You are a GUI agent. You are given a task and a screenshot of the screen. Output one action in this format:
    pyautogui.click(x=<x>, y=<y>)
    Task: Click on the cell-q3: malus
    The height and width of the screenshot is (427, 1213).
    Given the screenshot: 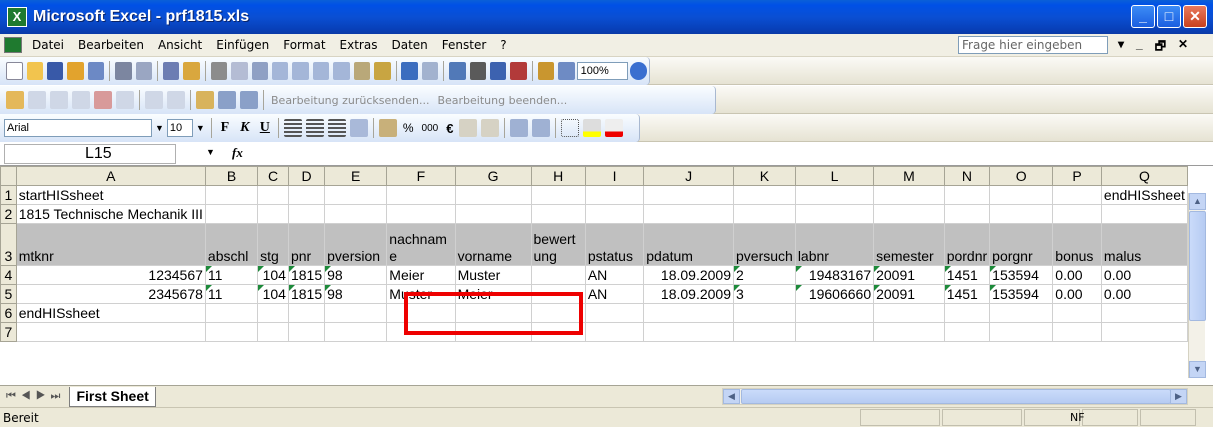 What is the action you would take?
    pyautogui.click(x=1144, y=244)
    